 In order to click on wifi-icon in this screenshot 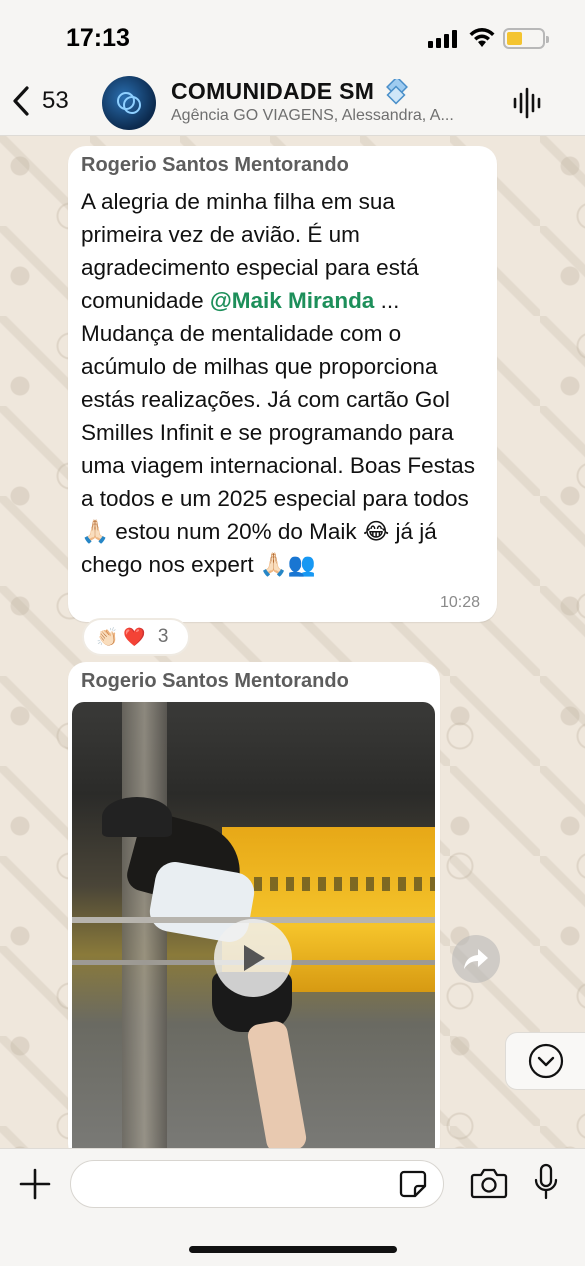, I will do `click(482, 37)`.